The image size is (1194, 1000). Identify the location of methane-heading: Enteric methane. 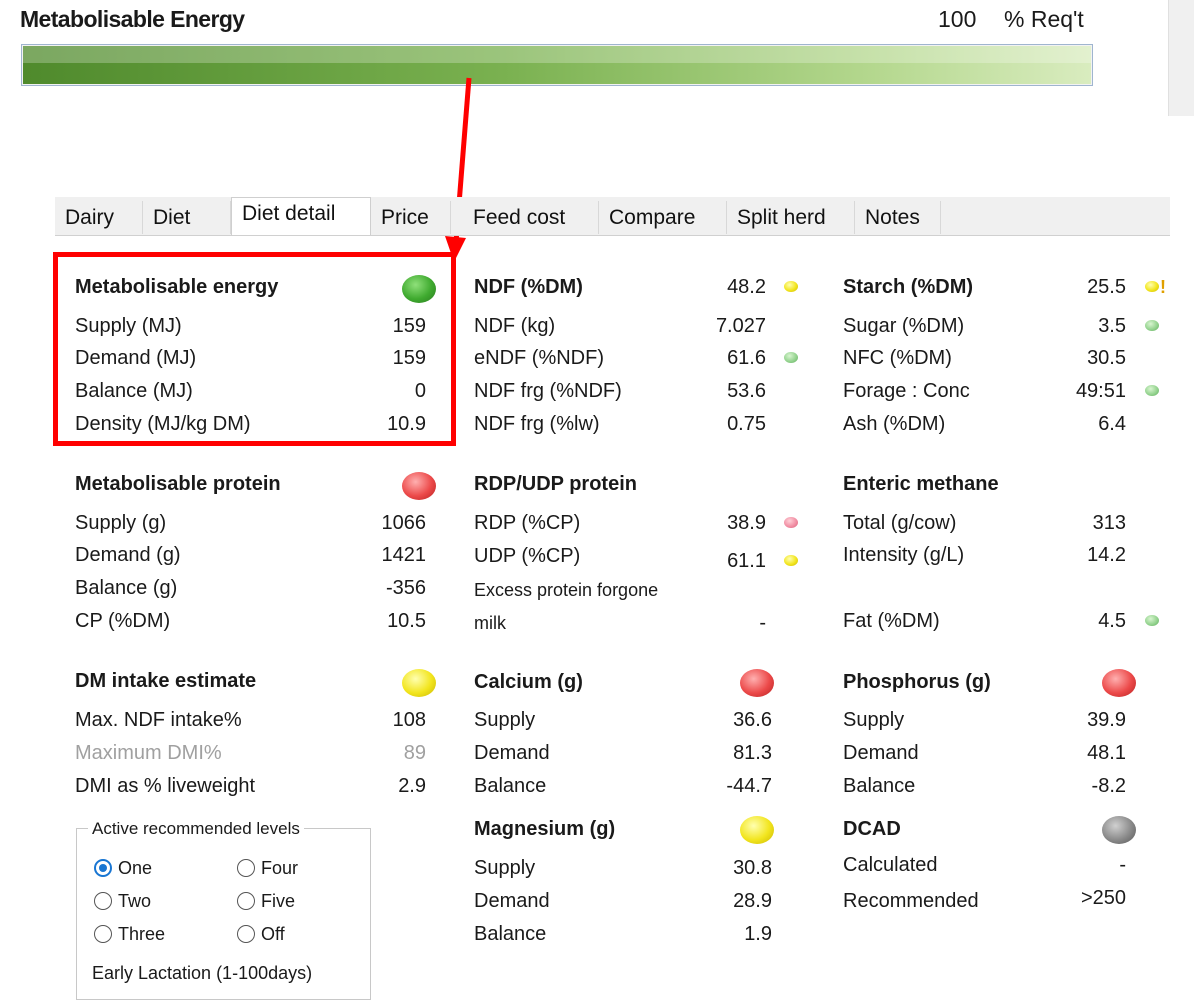
(921, 484).